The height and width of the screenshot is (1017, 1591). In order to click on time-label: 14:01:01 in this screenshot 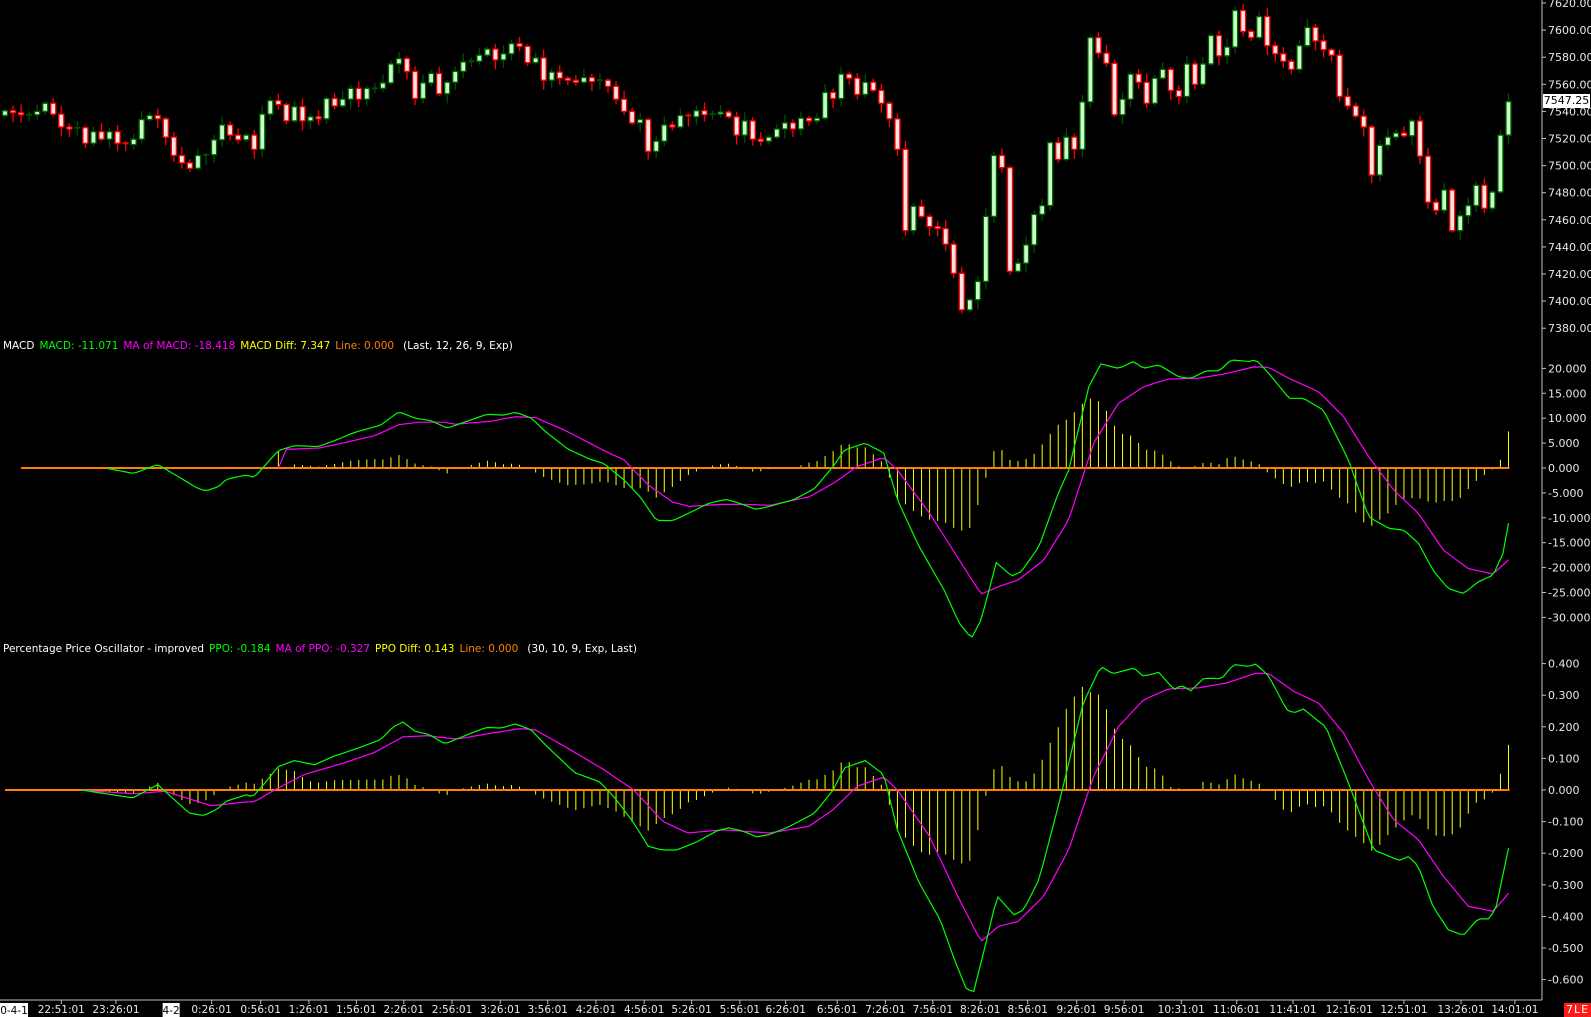, I will do `click(1514, 1010)`.